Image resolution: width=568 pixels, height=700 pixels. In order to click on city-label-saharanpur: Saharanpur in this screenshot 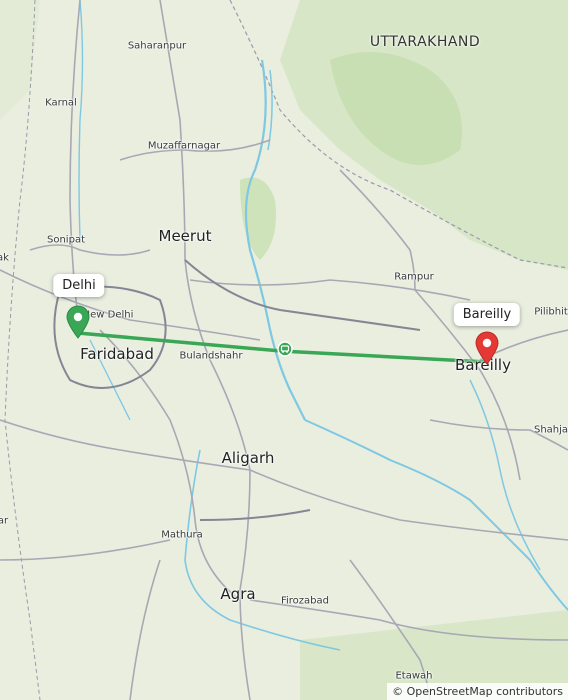, I will do `click(157, 46)`.